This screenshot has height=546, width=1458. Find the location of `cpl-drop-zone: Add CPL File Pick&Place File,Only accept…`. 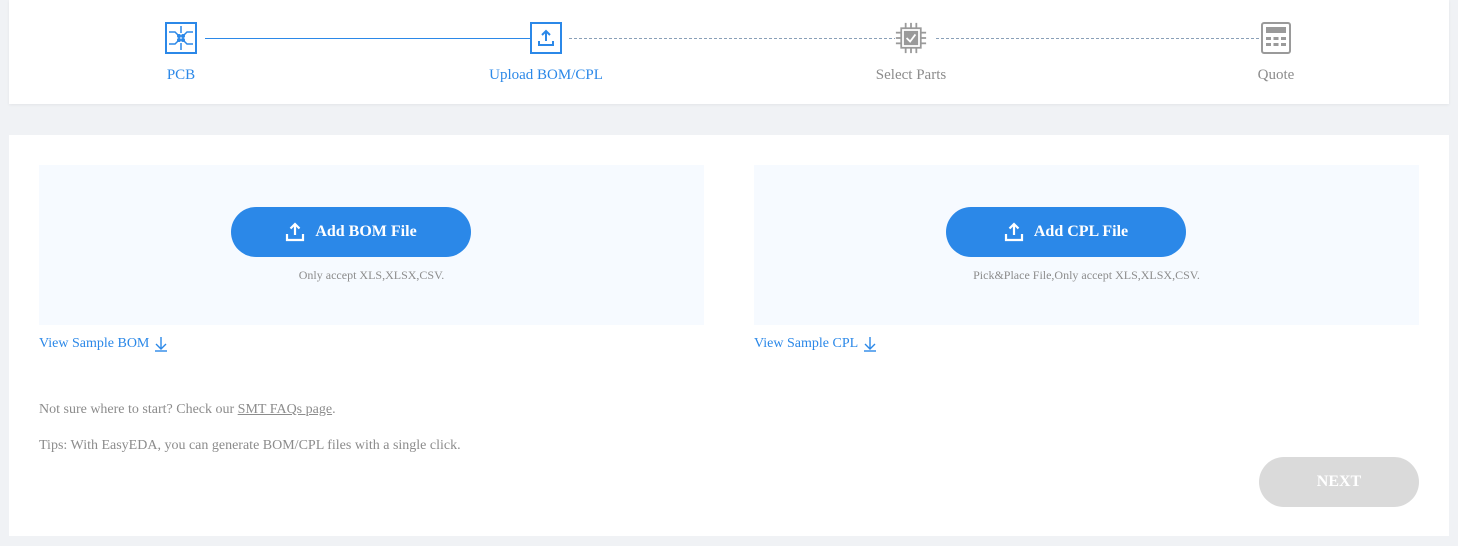

cpl-drop-zone: Add CPL File Pick&Place File,Only accept… is located at coordinates (1086, 245).